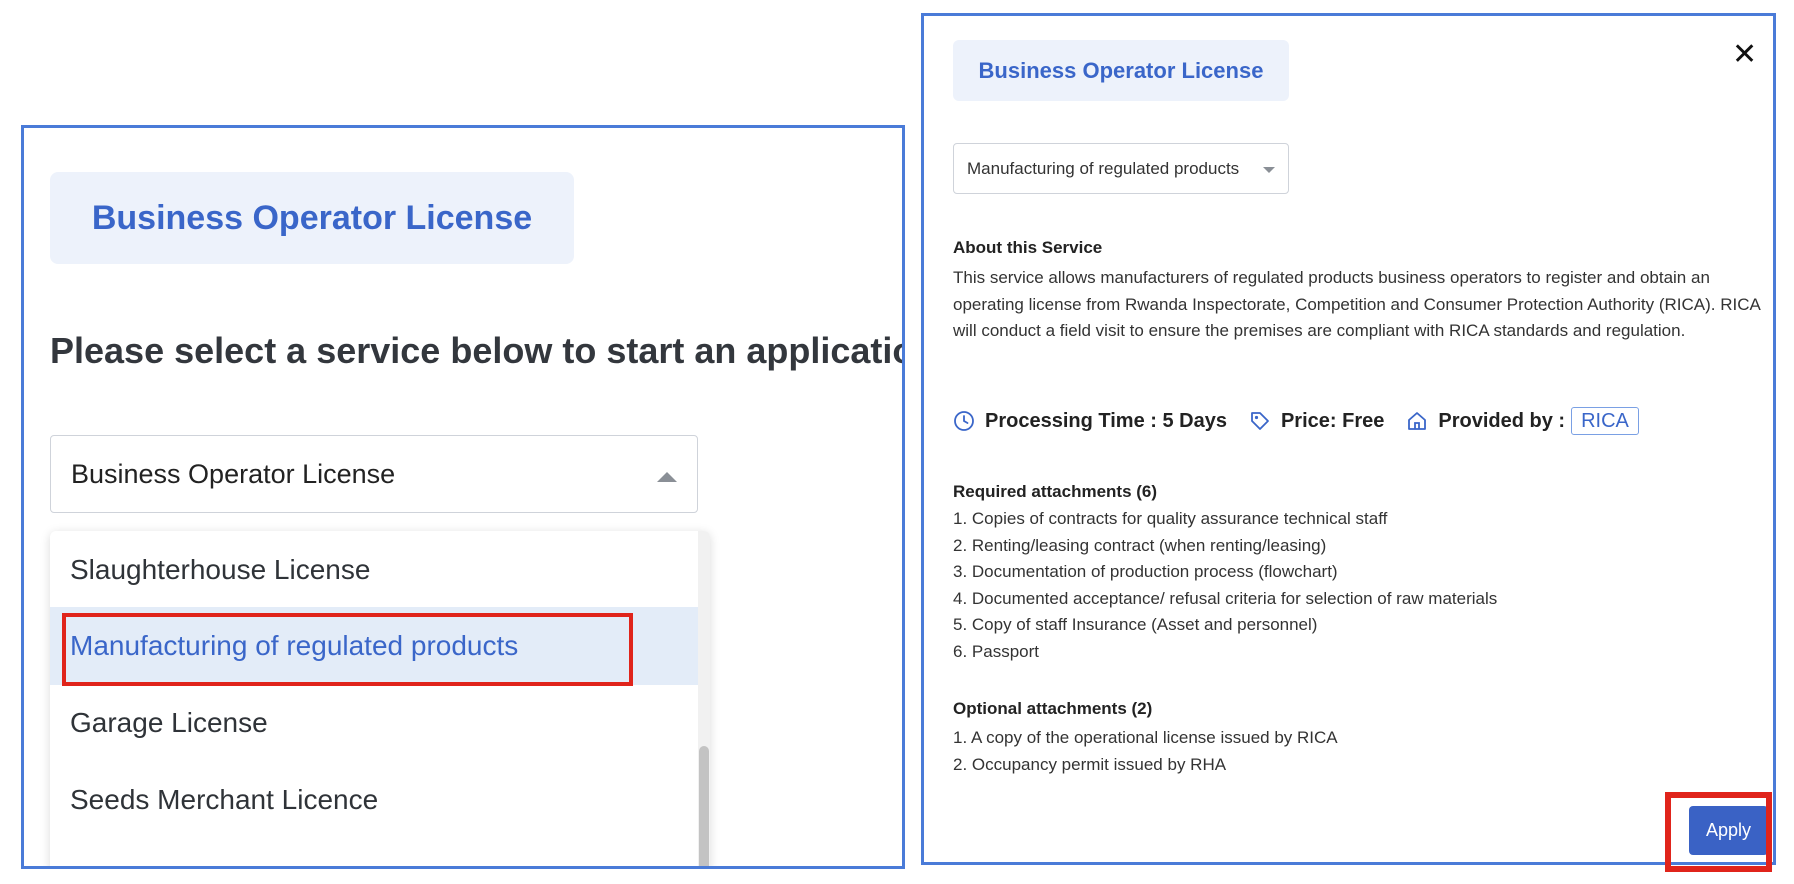  What do you see at coordinates (964, 421) in the screenshot?
I see `clock-icon` at bounding box center [964, 421].